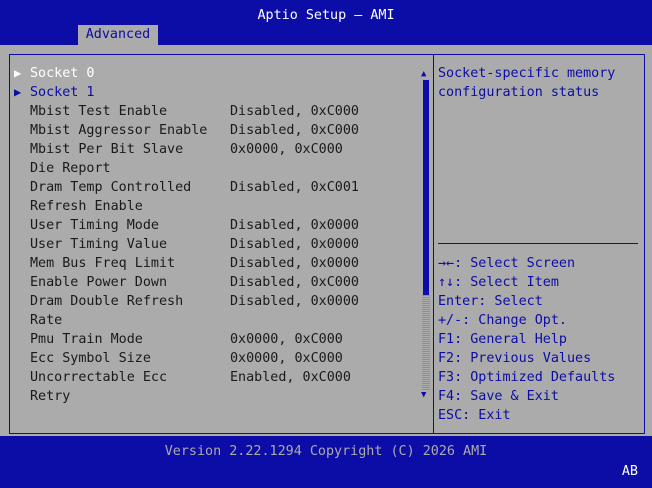 The height and width of the screenshot is (488, 652). What do you see at coordinates (46, 320) in the screenshot?
I see `menu-item-label: Rate` at bounding box center [46, 320].